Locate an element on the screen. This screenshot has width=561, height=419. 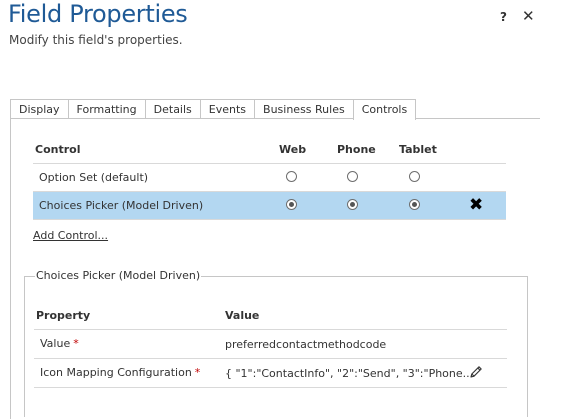
controls-table-header: Control Web Phone Tablet is located at coordinates (269, 149).